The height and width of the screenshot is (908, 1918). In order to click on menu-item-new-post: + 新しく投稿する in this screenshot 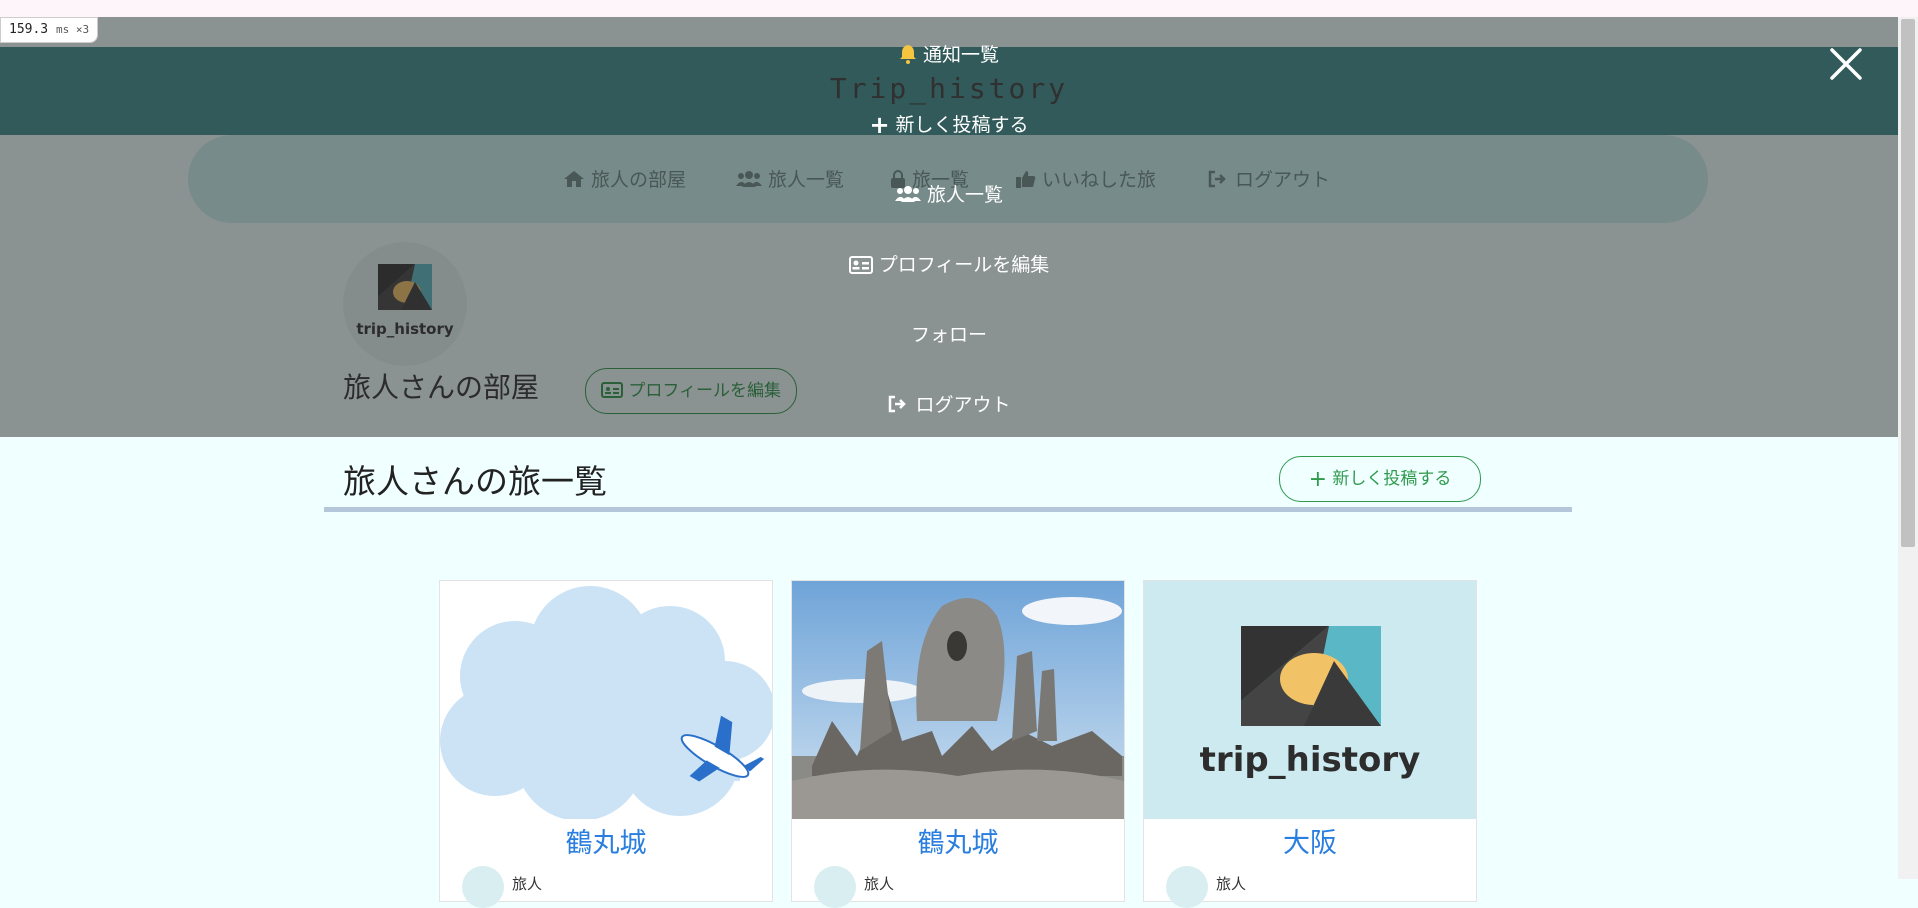, I will do `click(949, 124)`.